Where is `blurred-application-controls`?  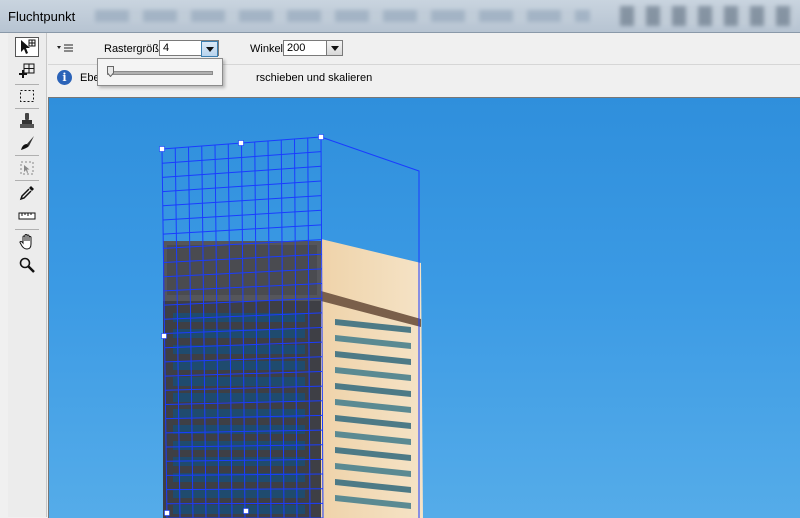 blurred-application-controls is located at coordinates (707, 16).